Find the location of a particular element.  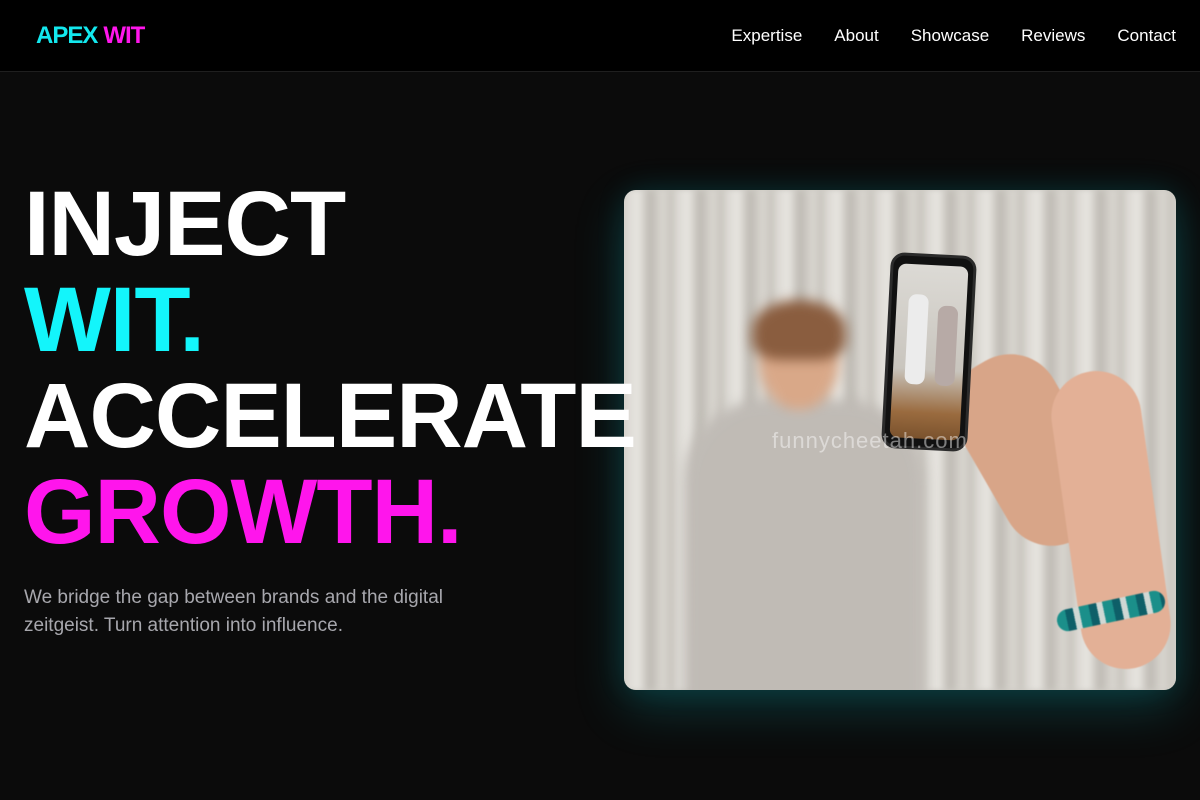

brand-logo: APEX WIT is located at coordinates (90, 36).